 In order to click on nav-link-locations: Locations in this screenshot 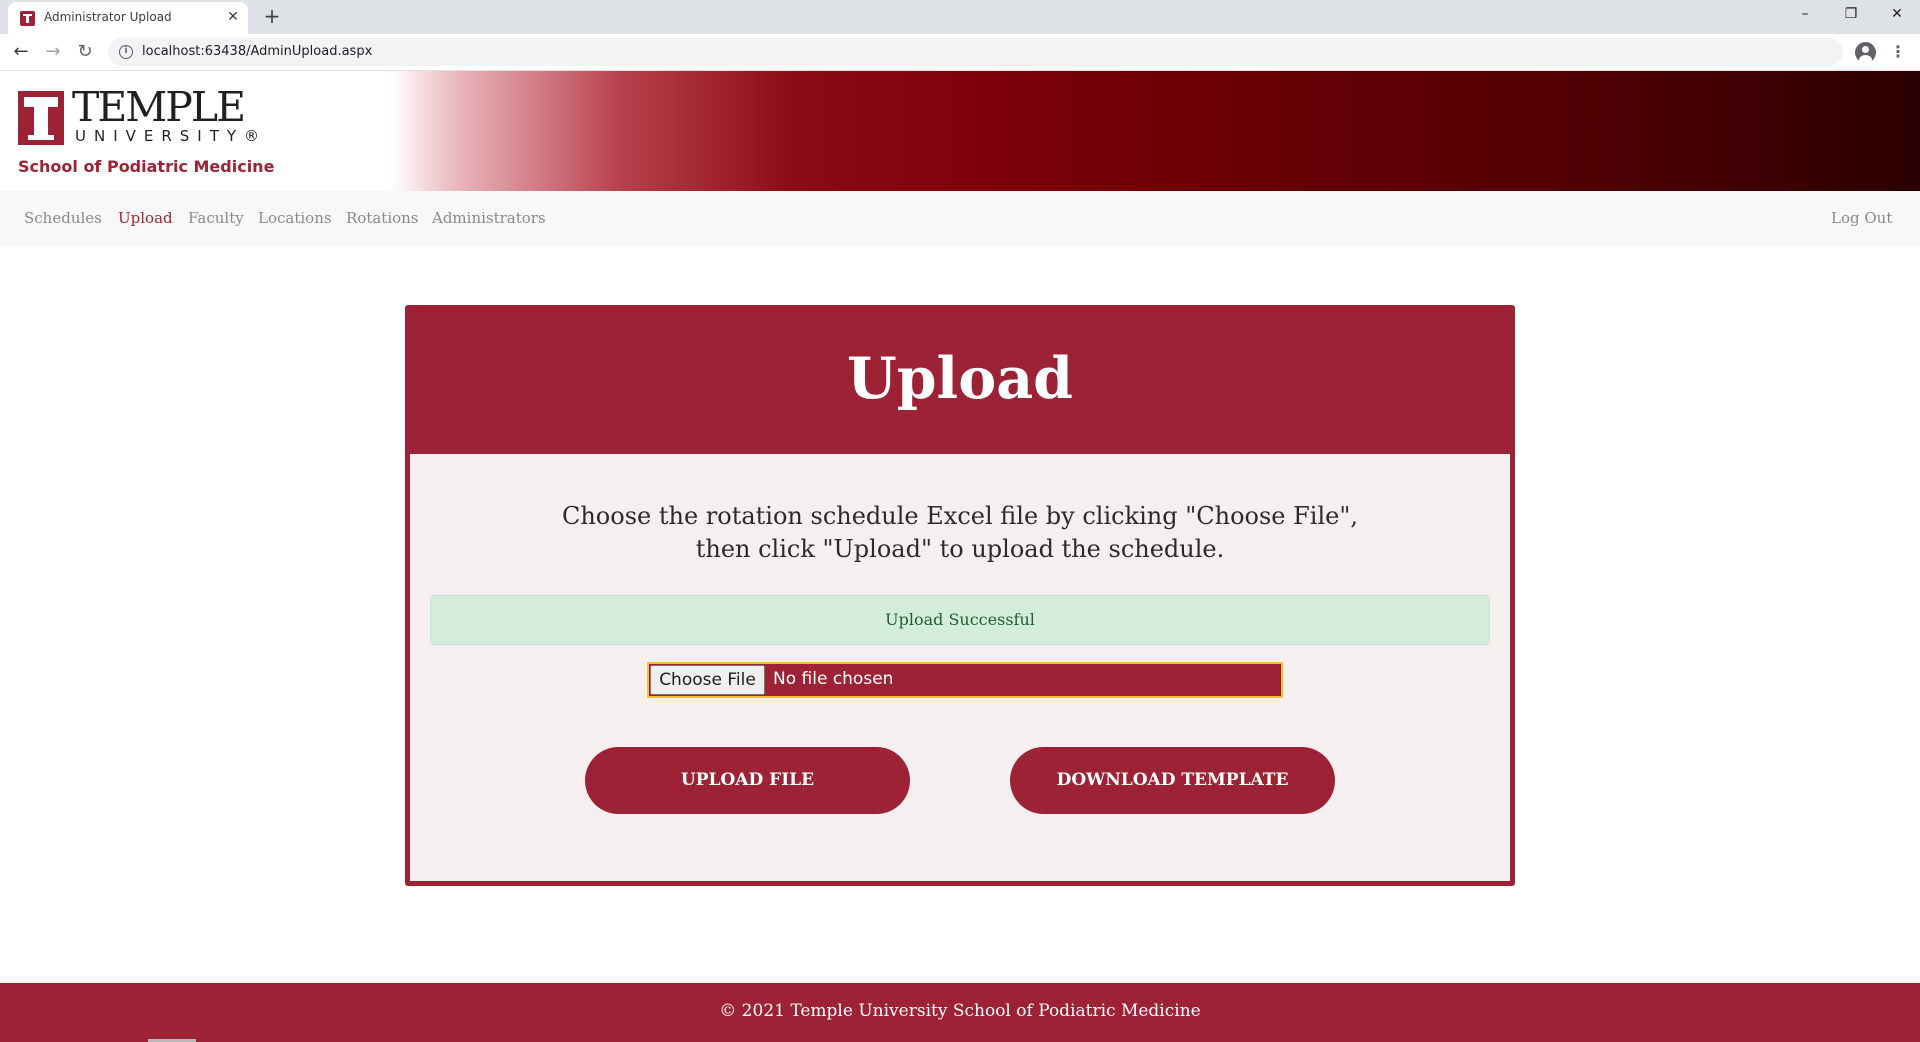, I will do `click(295, 218)`.